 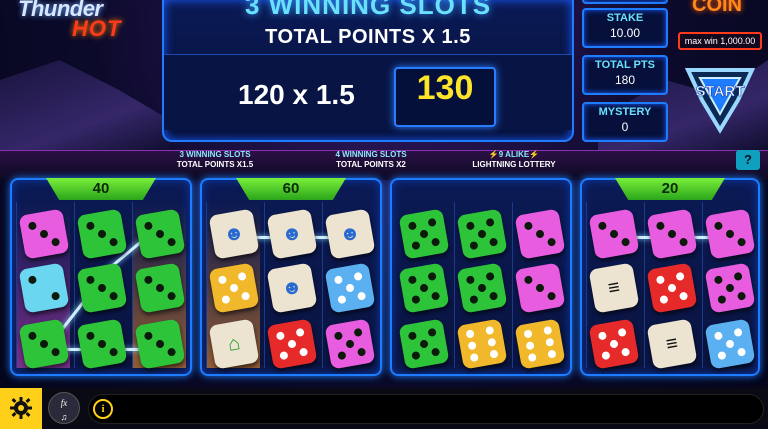 I want to click on coin-label: COIN, so click(x=717, y=8).